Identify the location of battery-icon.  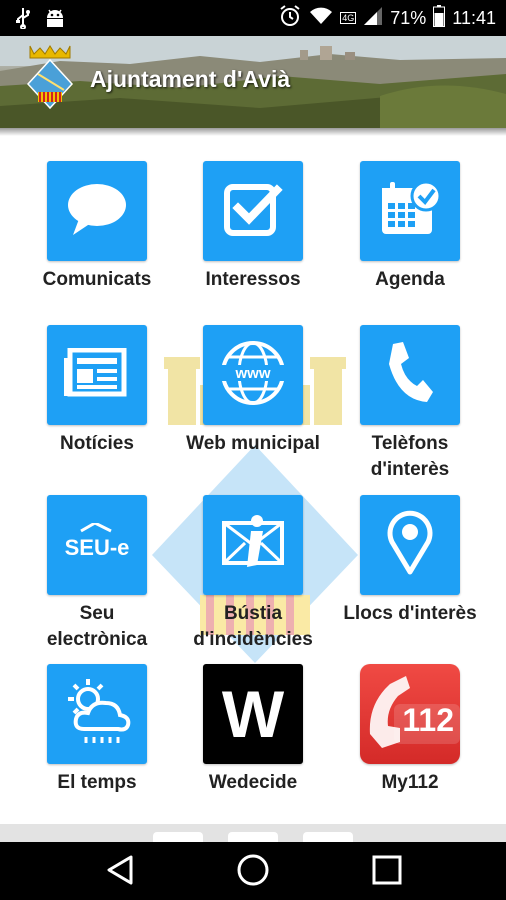
(439, 18).